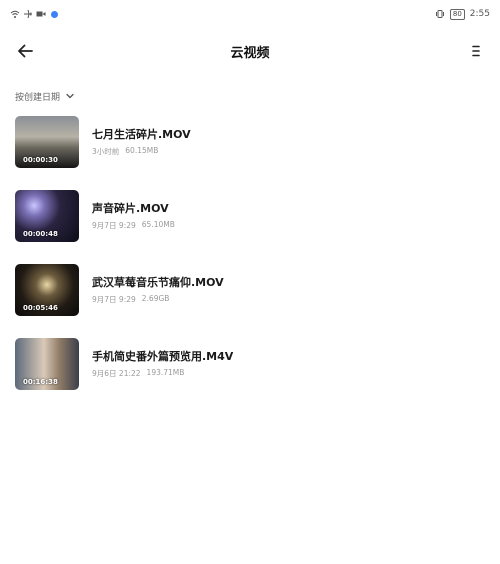 This screenshot has width=500, height=564. I want to click on video-list-item: 00:00:48 声音碎片.MOV 9月7日 9:29 65.10MB, so click(250, 227).